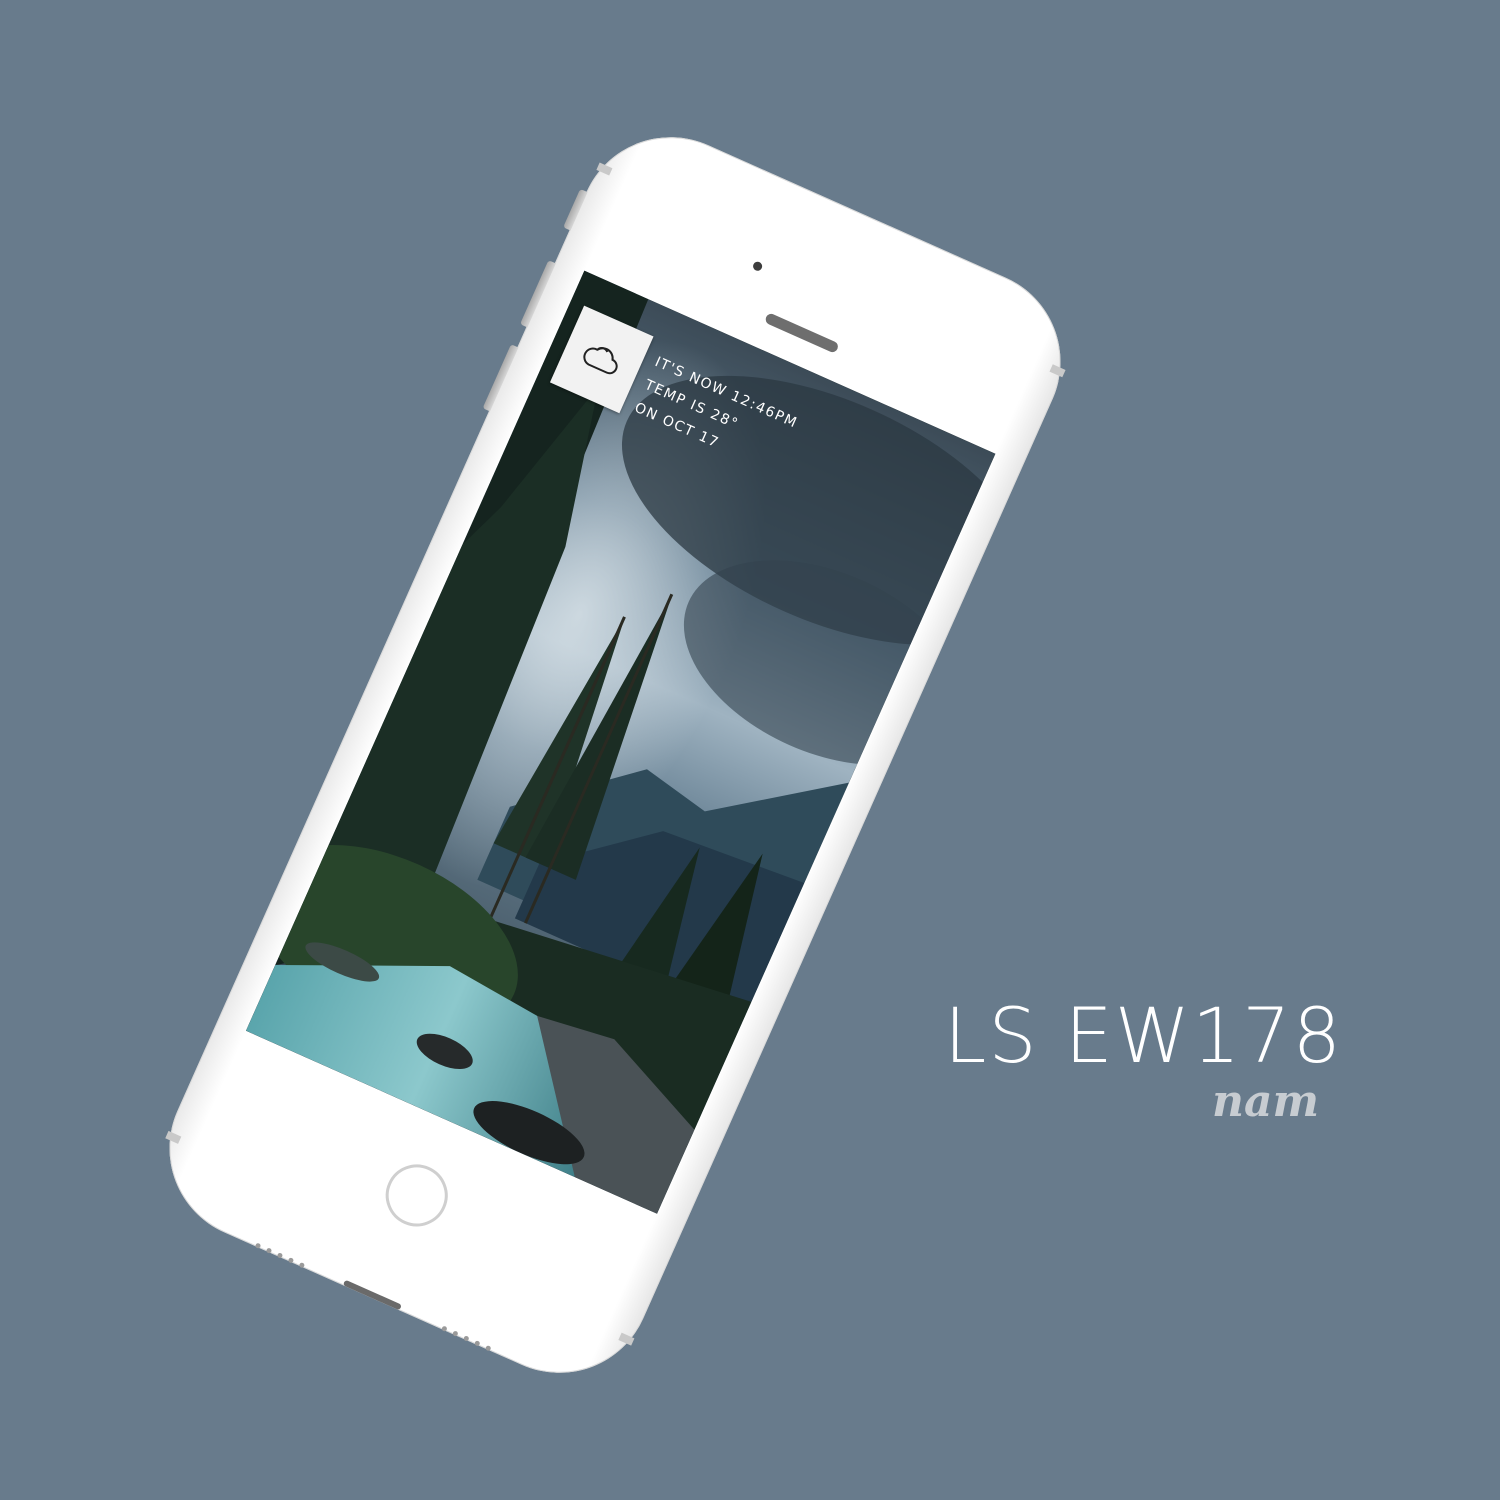 This screenshot has height=1500, width=1500. I want to click on author-signature: nam, so click(1266, 1101).